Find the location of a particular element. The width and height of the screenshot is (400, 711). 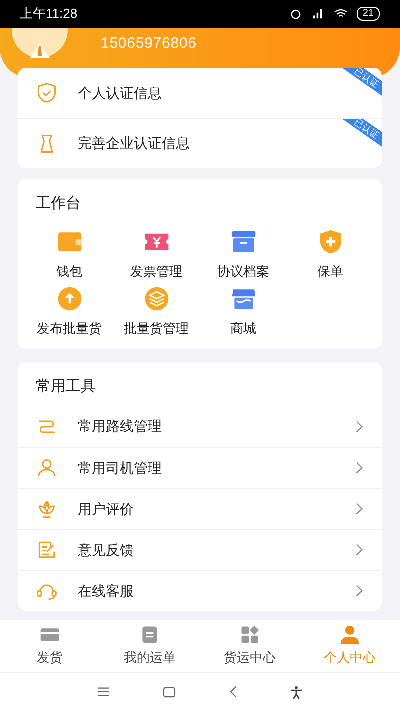

certification-label: 个人认证信息 is located at coordinates (120, 93).